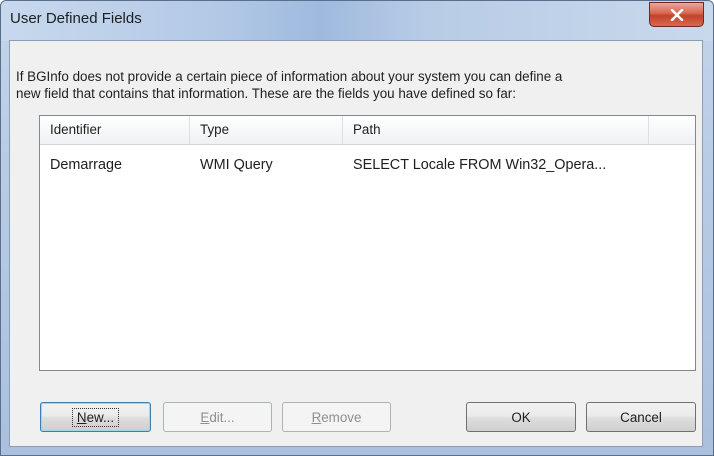 The width and height of the screenshot is (714, 456). What do you see at coordinates (641, 417) in the screenshot?
I see `cancel-button: Cancel` at bounding box center [641, 417].